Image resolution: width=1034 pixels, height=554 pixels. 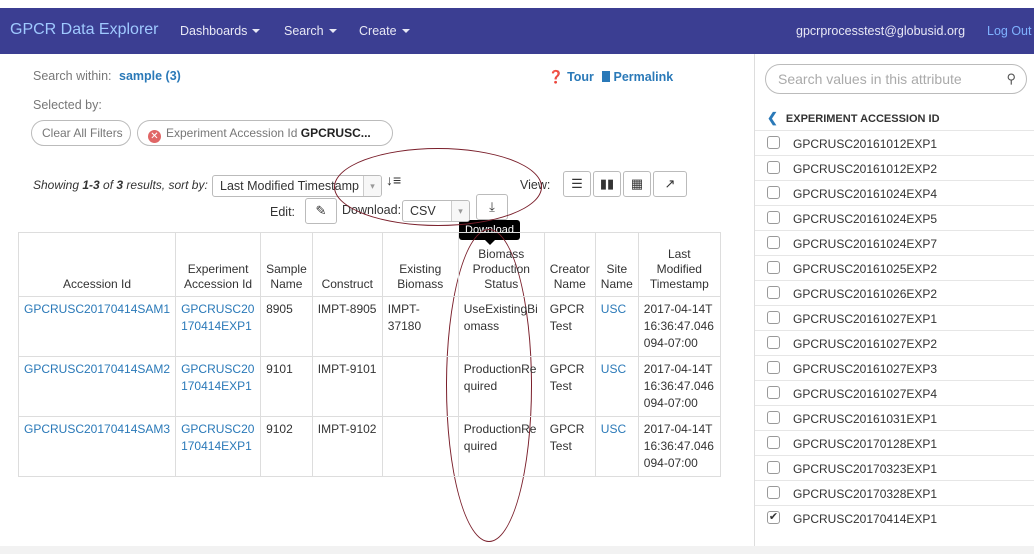 I want to click on facet-item-label: GPCRUSC20161024EXP4, so click(x=865, y=194).